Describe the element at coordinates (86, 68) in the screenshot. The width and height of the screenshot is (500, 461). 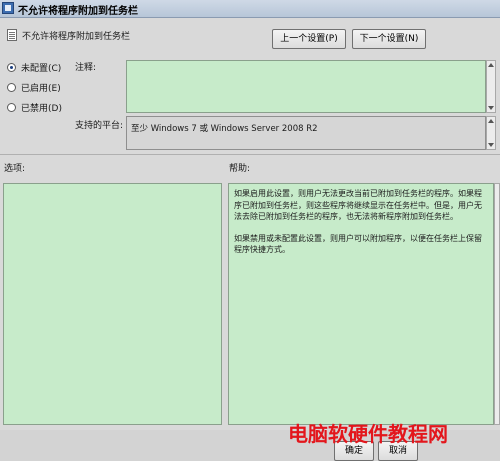
I see `comment-label: 注释:` at that location.